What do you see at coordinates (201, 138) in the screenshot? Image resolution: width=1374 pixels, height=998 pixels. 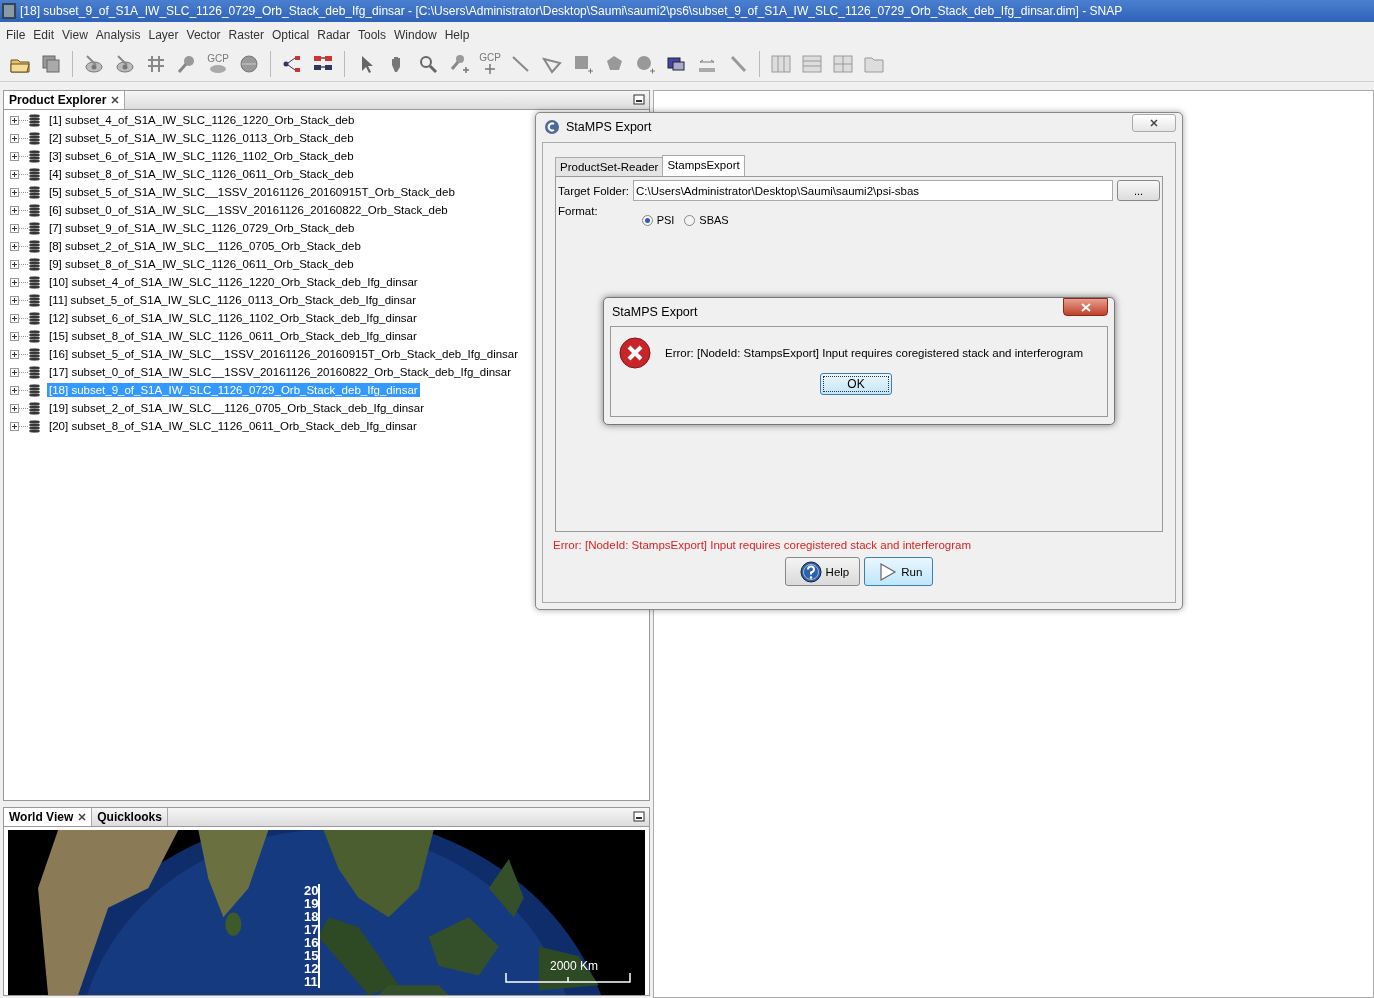 I see `tree-item: [2] subset_5_of_S1A_IW_SLC_1126_0113_Orb_Stack_deb` at bounding box center [201, 138].